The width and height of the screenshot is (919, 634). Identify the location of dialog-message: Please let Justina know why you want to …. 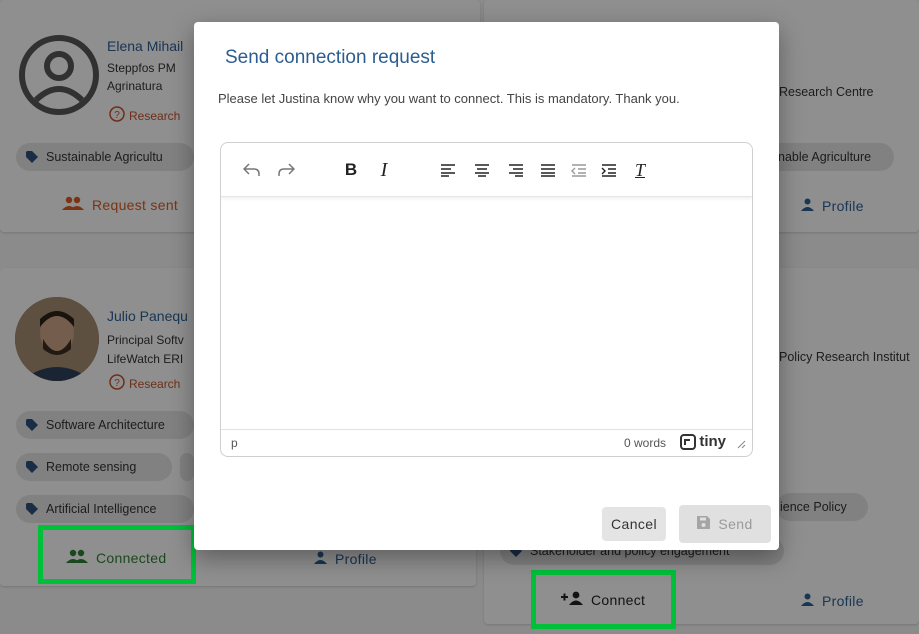
(449, 98).